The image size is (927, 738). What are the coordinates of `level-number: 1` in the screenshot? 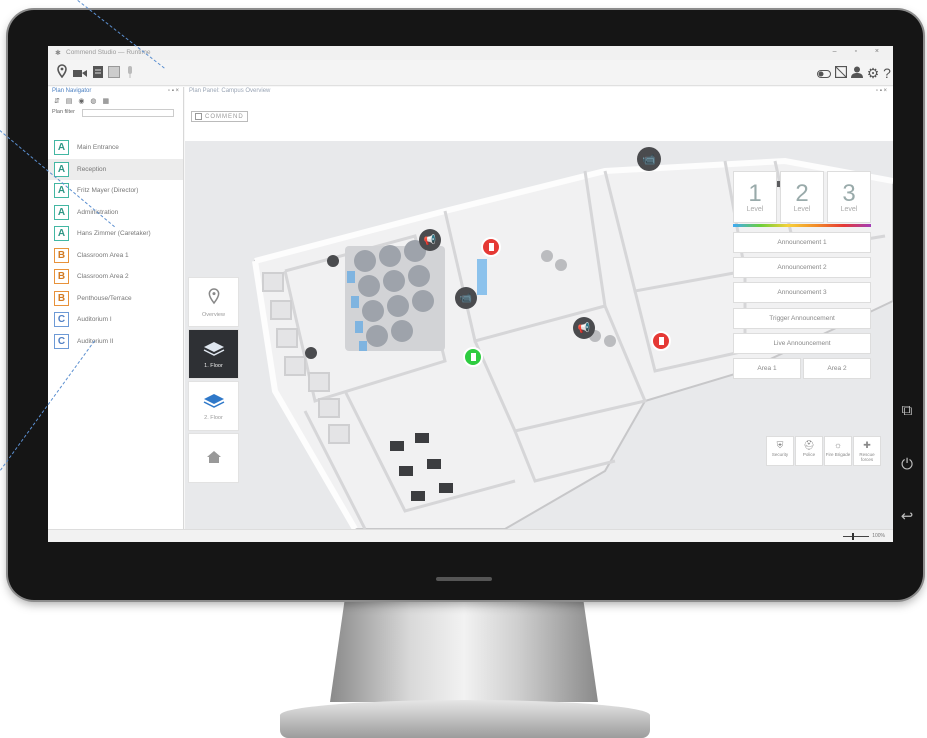 It's located at (755, 193).